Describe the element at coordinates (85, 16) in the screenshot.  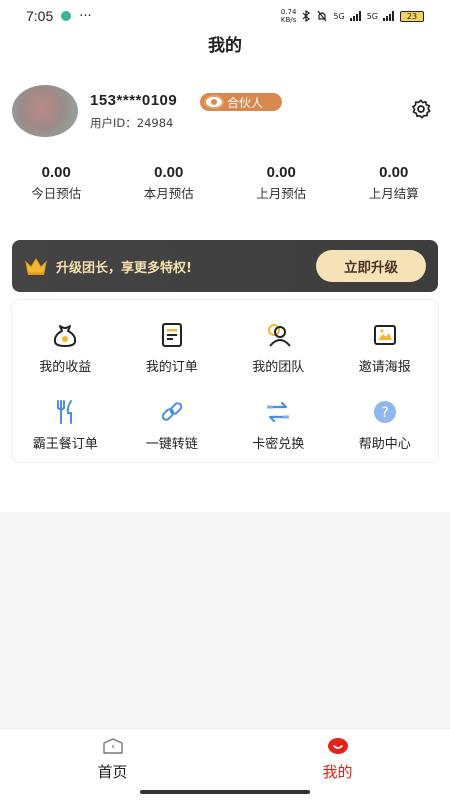
I see `more-notifications-icon: ···` at that location.